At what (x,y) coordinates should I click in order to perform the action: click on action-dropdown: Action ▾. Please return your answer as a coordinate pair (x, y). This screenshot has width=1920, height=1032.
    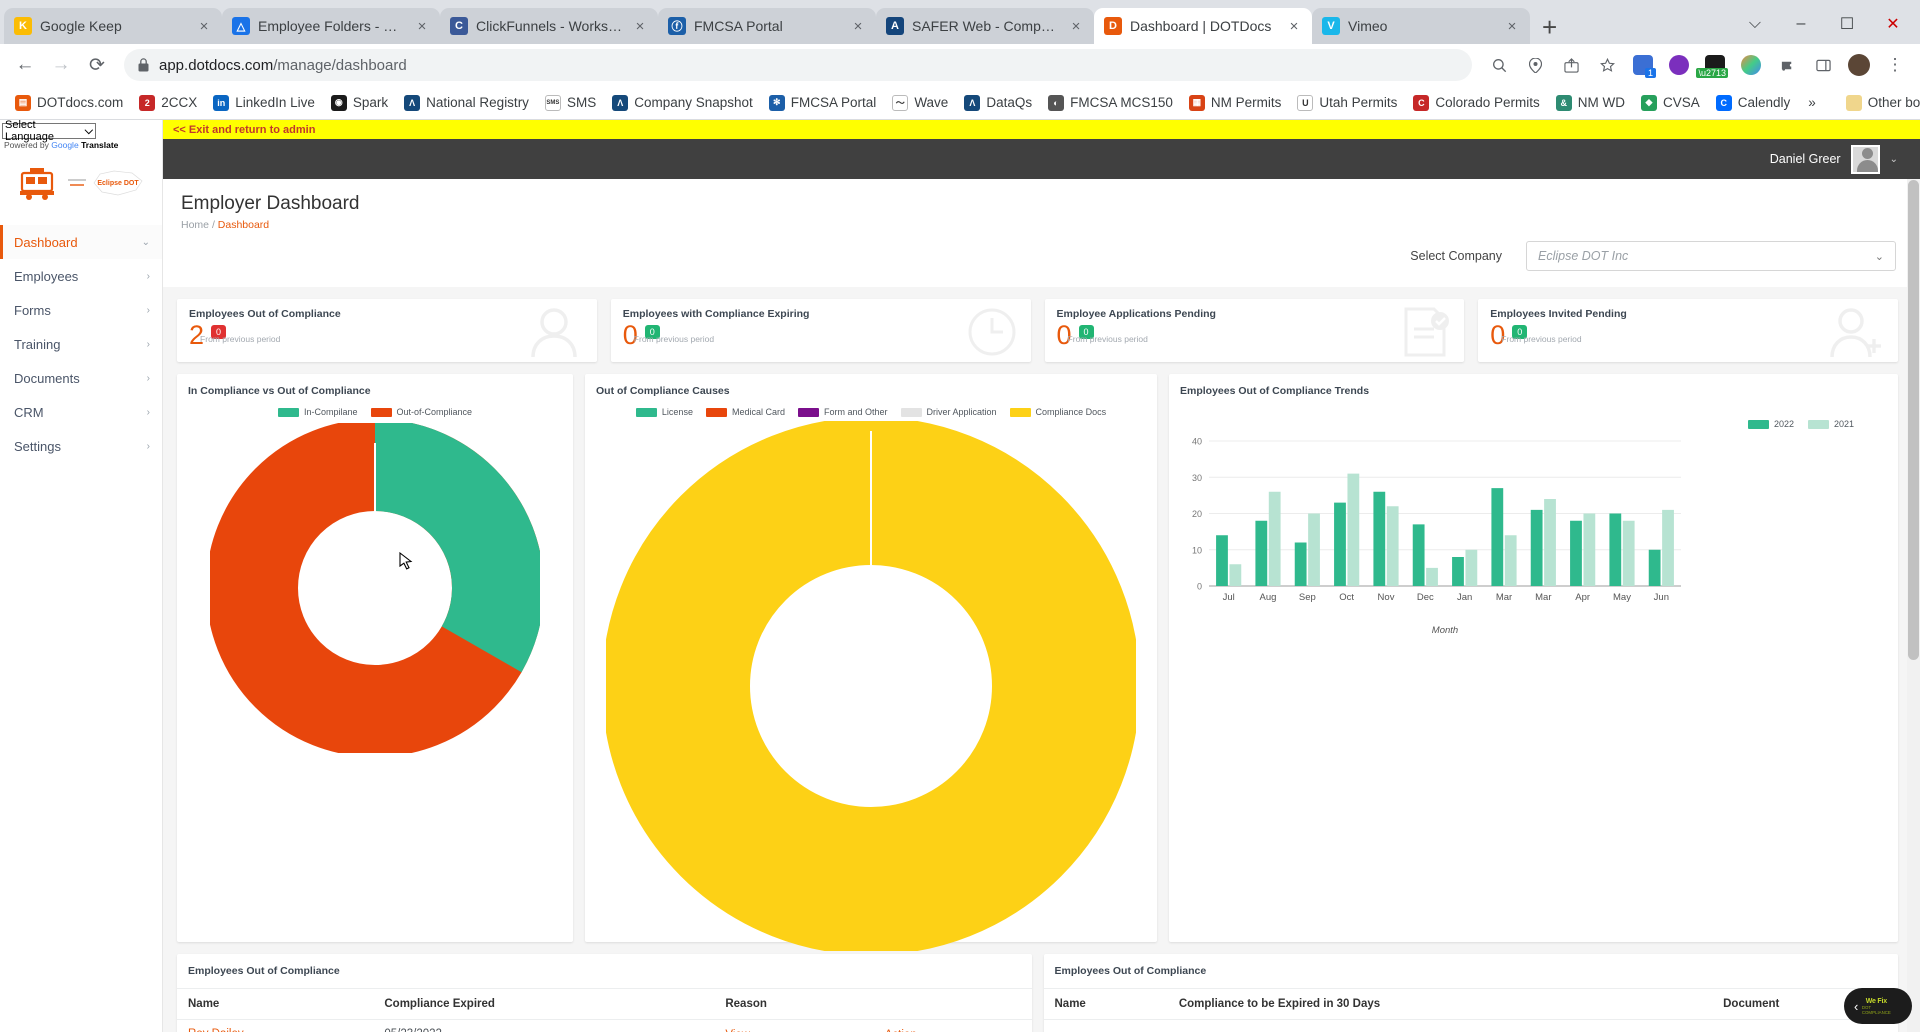
    Looking at the image, I should click on (953, 1026).